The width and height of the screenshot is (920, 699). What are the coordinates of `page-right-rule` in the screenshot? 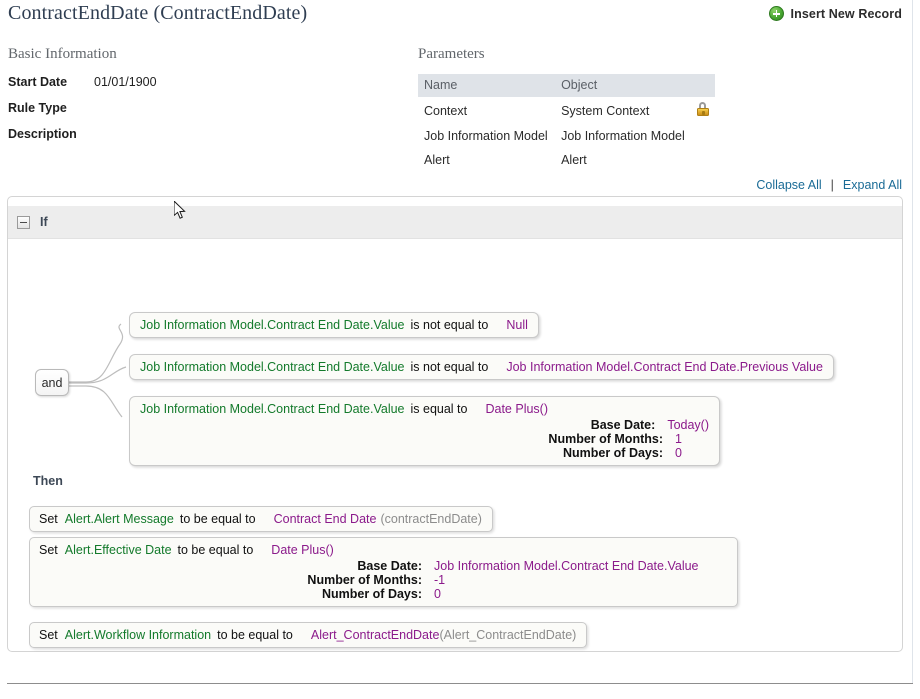 It's located at (912, 341).